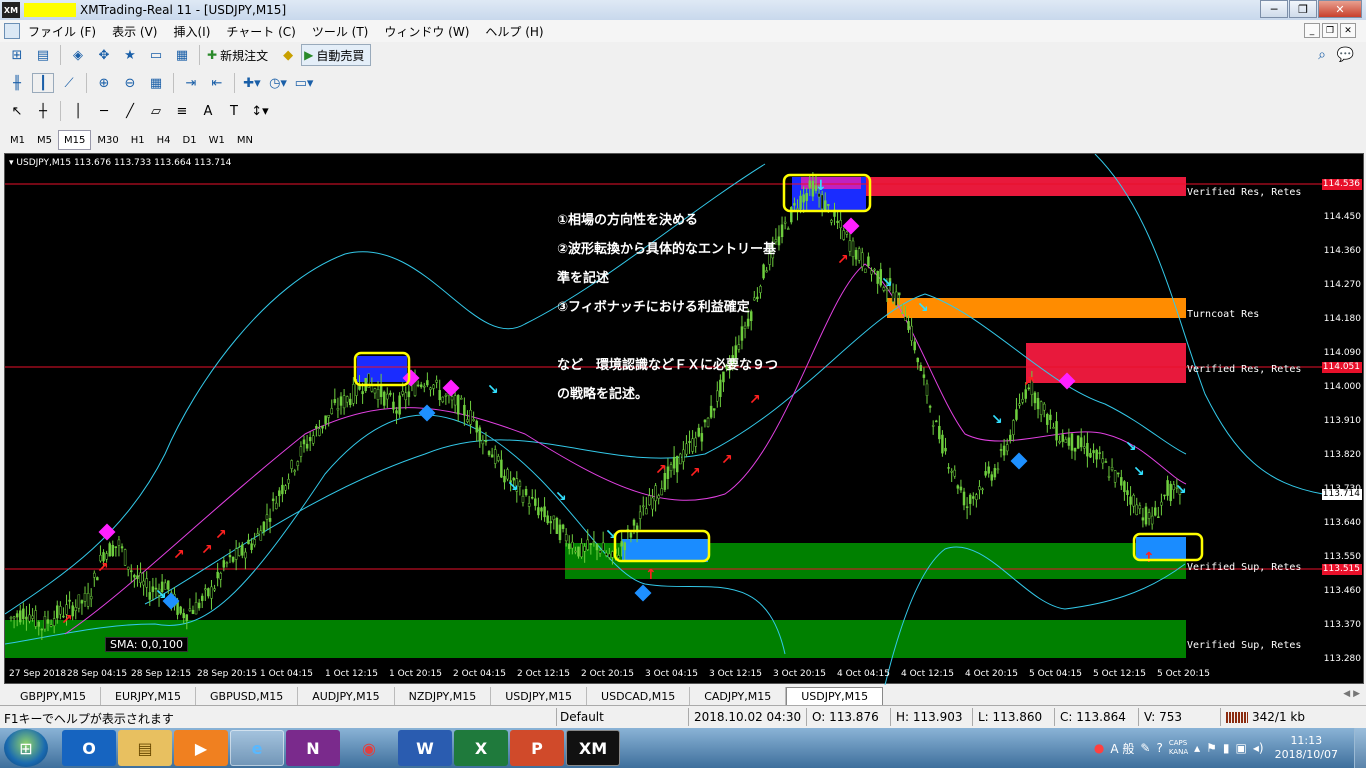  I want to click on fibonacci-icon: ≡, so click(182, 111).